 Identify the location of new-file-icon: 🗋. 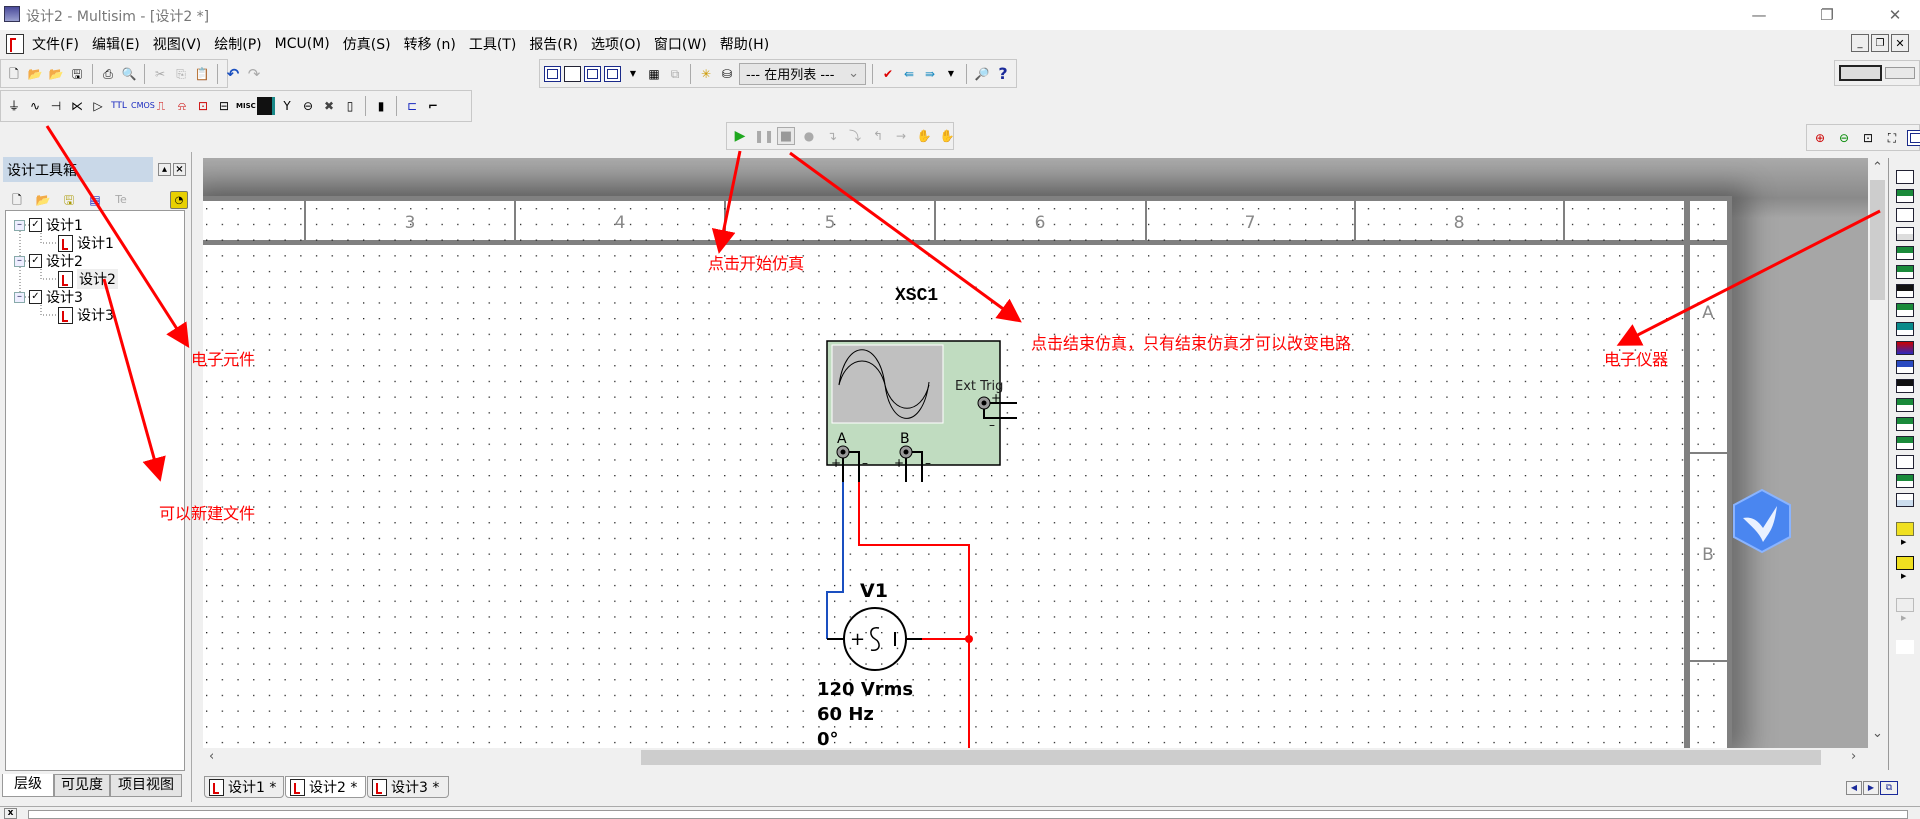
(14, 74).